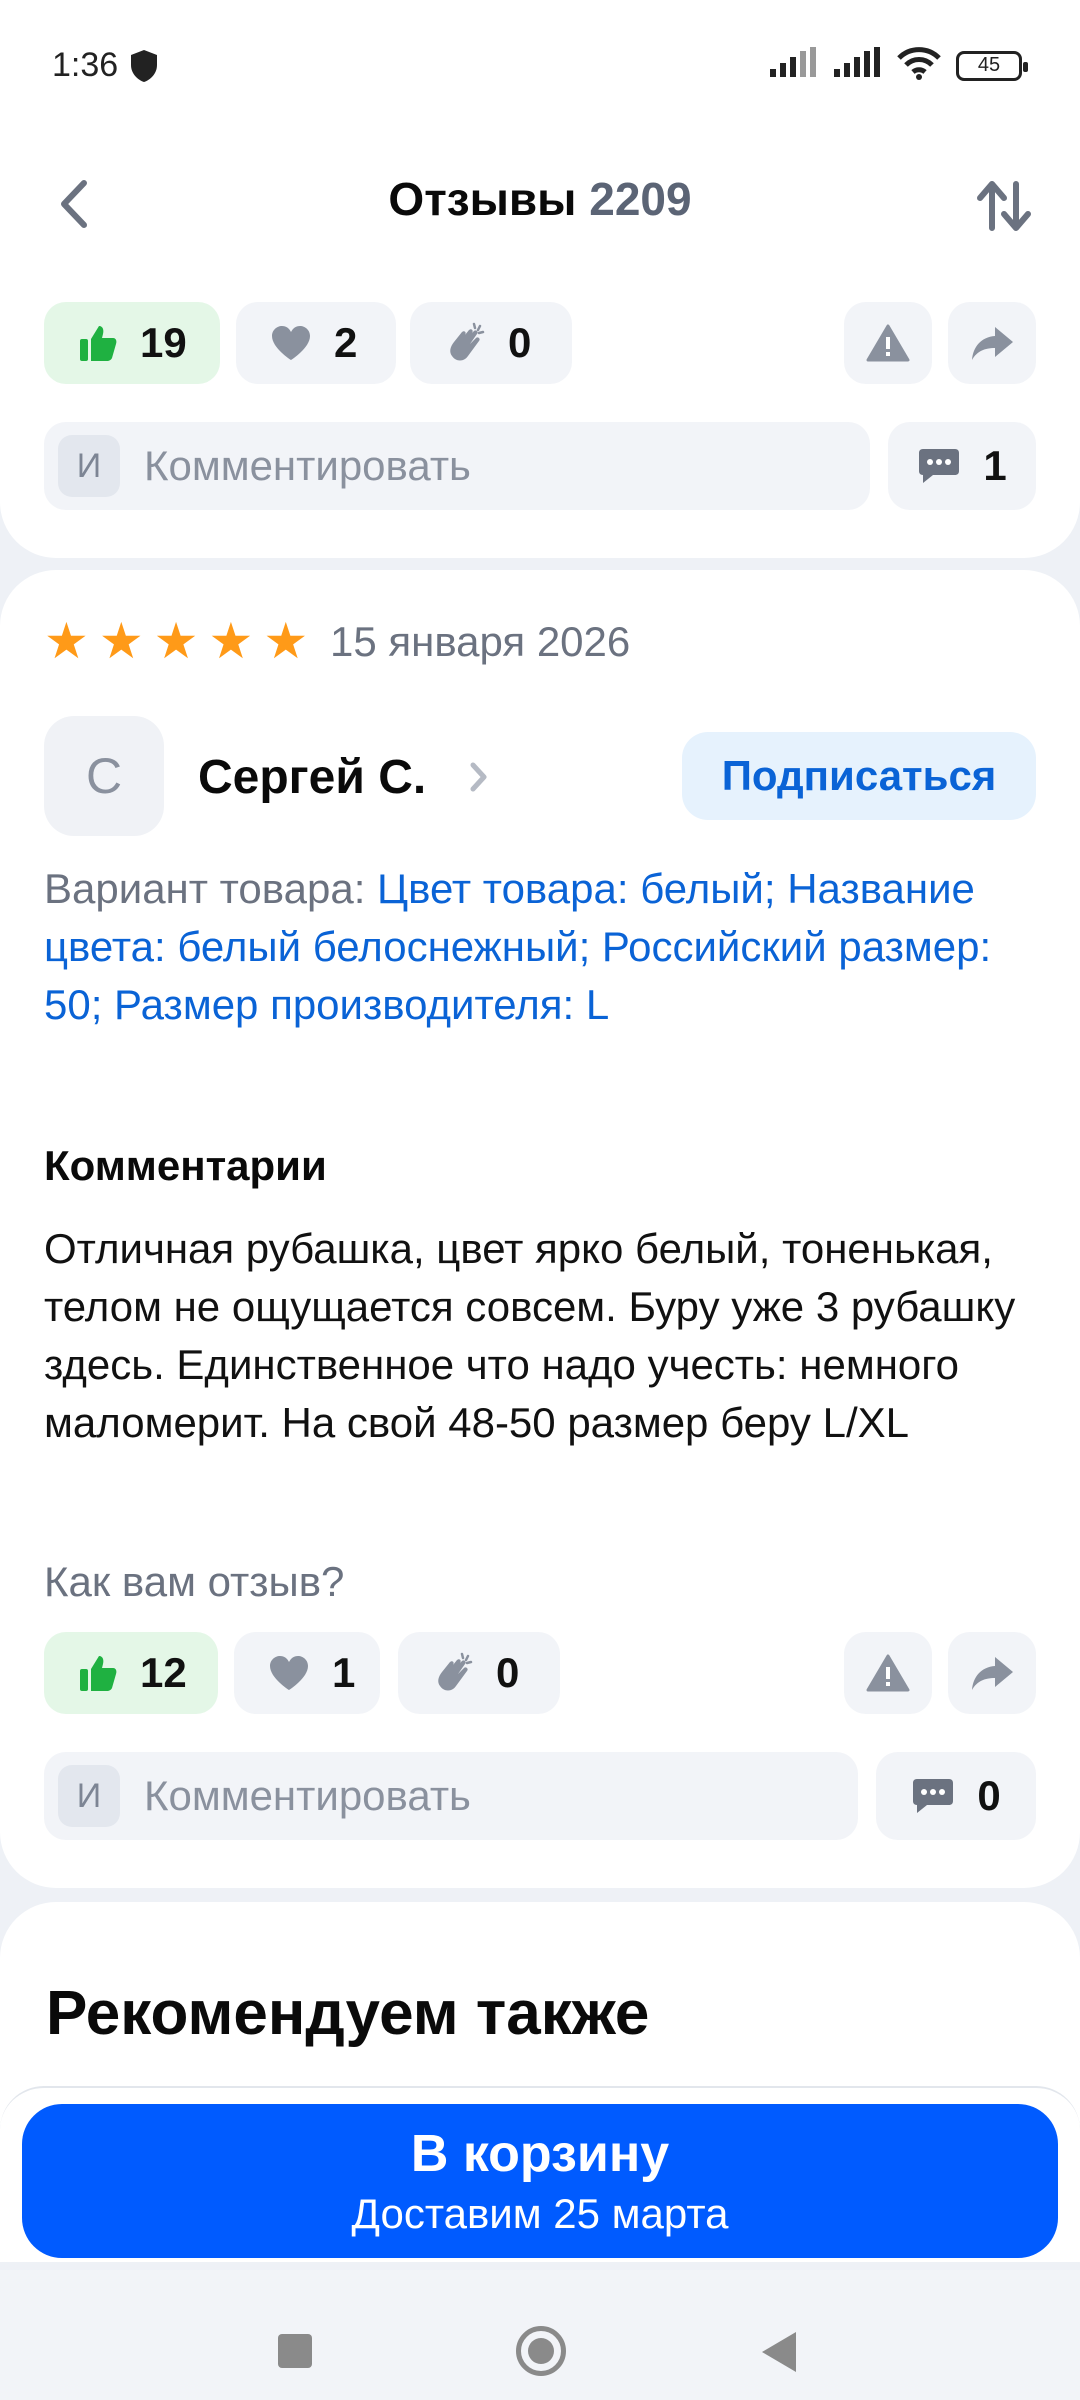 This screenshot has width=1080, height=2400. Describe the element at coordinates (163, 342) in the screenshot. I see `like-count: 19` at that location.